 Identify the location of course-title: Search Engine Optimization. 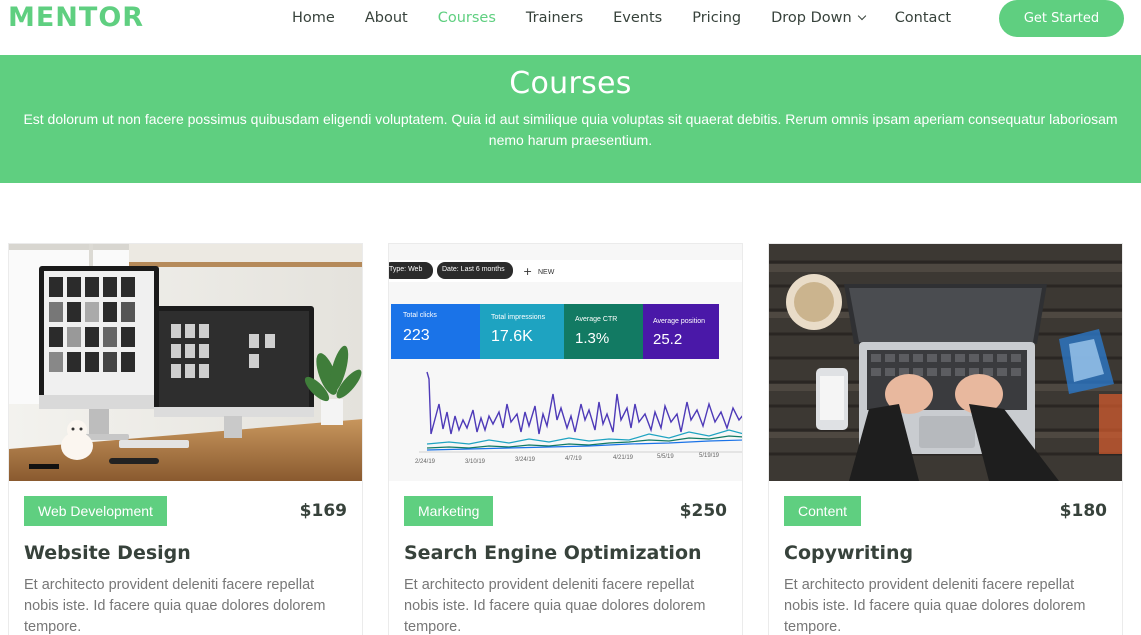
(553, 553).